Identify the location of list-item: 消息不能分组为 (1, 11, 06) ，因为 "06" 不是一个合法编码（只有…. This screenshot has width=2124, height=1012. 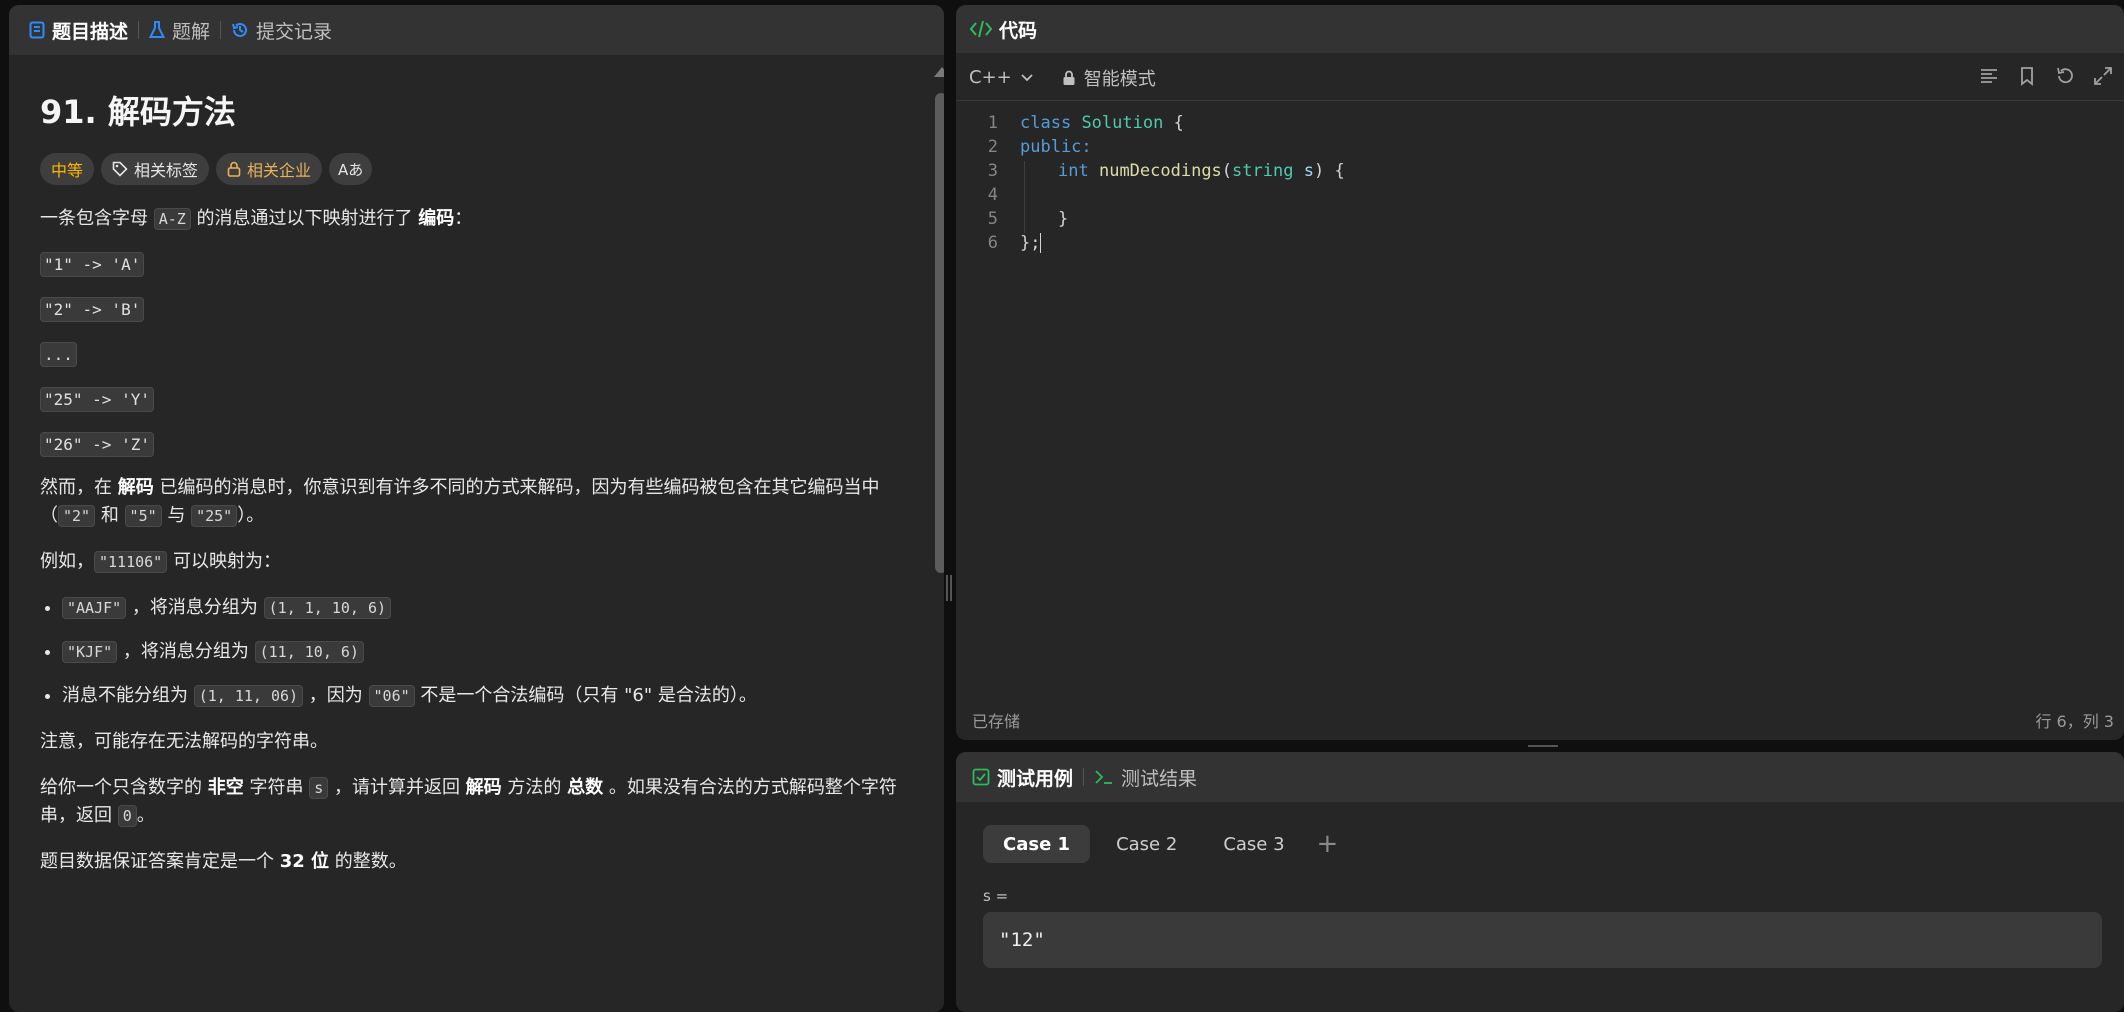
(487, 696).